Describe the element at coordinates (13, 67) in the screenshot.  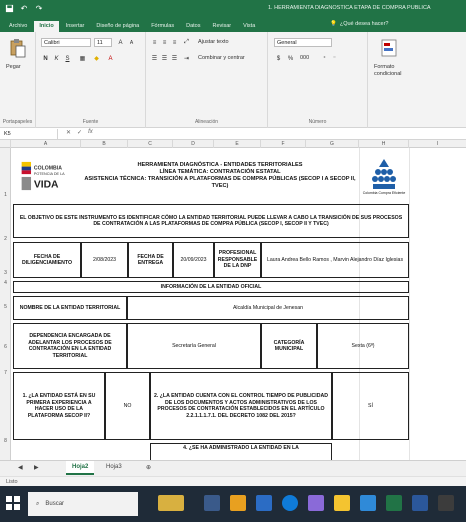
I see `paste-button: Pegar` at that location.